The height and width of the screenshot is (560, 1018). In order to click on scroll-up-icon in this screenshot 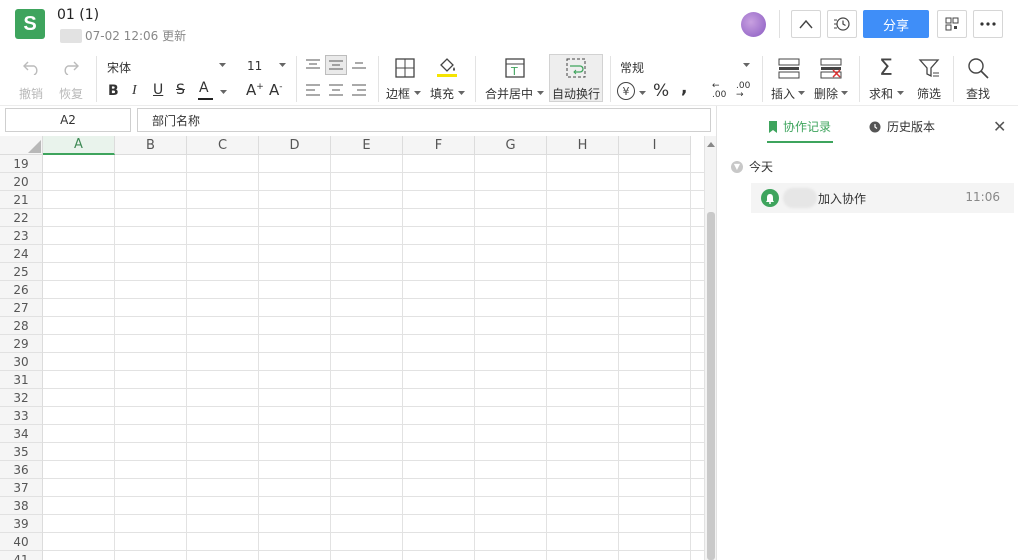, I will do `click(710, 145)`.